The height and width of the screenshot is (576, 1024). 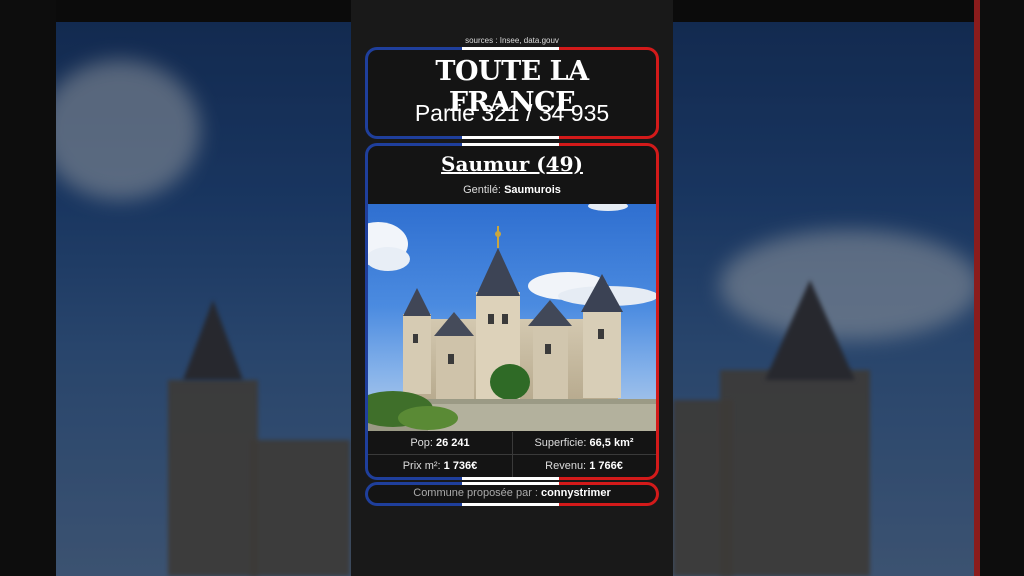 I want to click on part-counter: Partie 321 / 34 935, so click(x=512, y=113).